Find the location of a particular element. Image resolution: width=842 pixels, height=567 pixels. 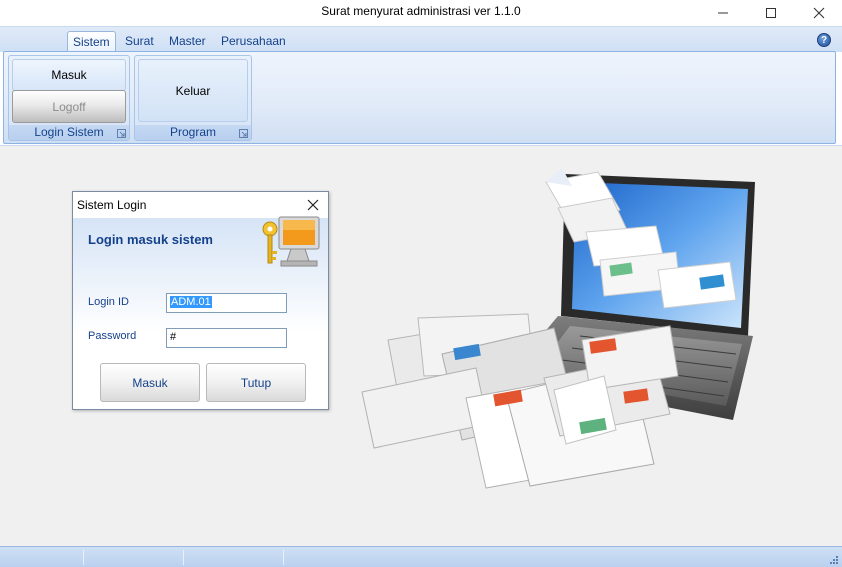

login-id-value: ADM.01 is located at coordinates (191, 302).